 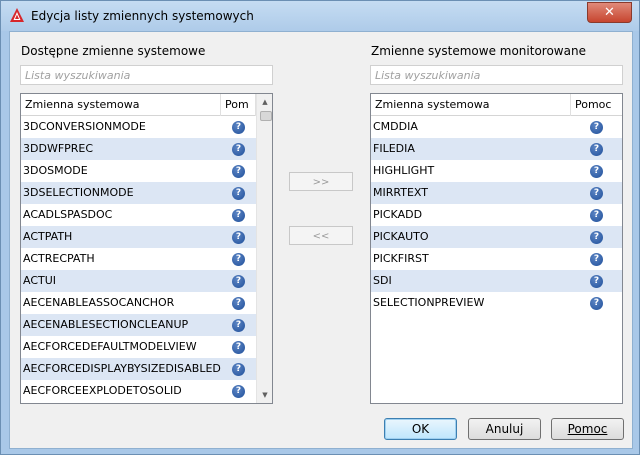 I want to click on list-item: AECENABLEASSOCANCHOR?, so click(x=138, y=303).